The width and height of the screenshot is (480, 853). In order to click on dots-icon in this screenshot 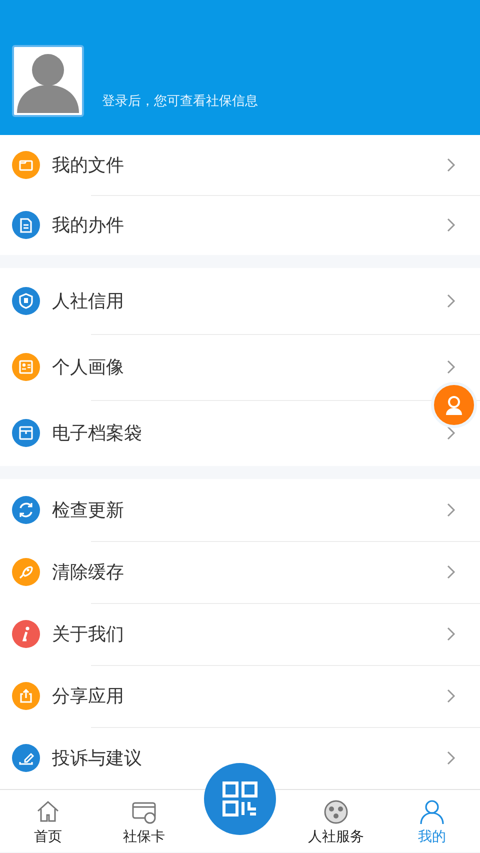, I will do `click(336, 812)`.